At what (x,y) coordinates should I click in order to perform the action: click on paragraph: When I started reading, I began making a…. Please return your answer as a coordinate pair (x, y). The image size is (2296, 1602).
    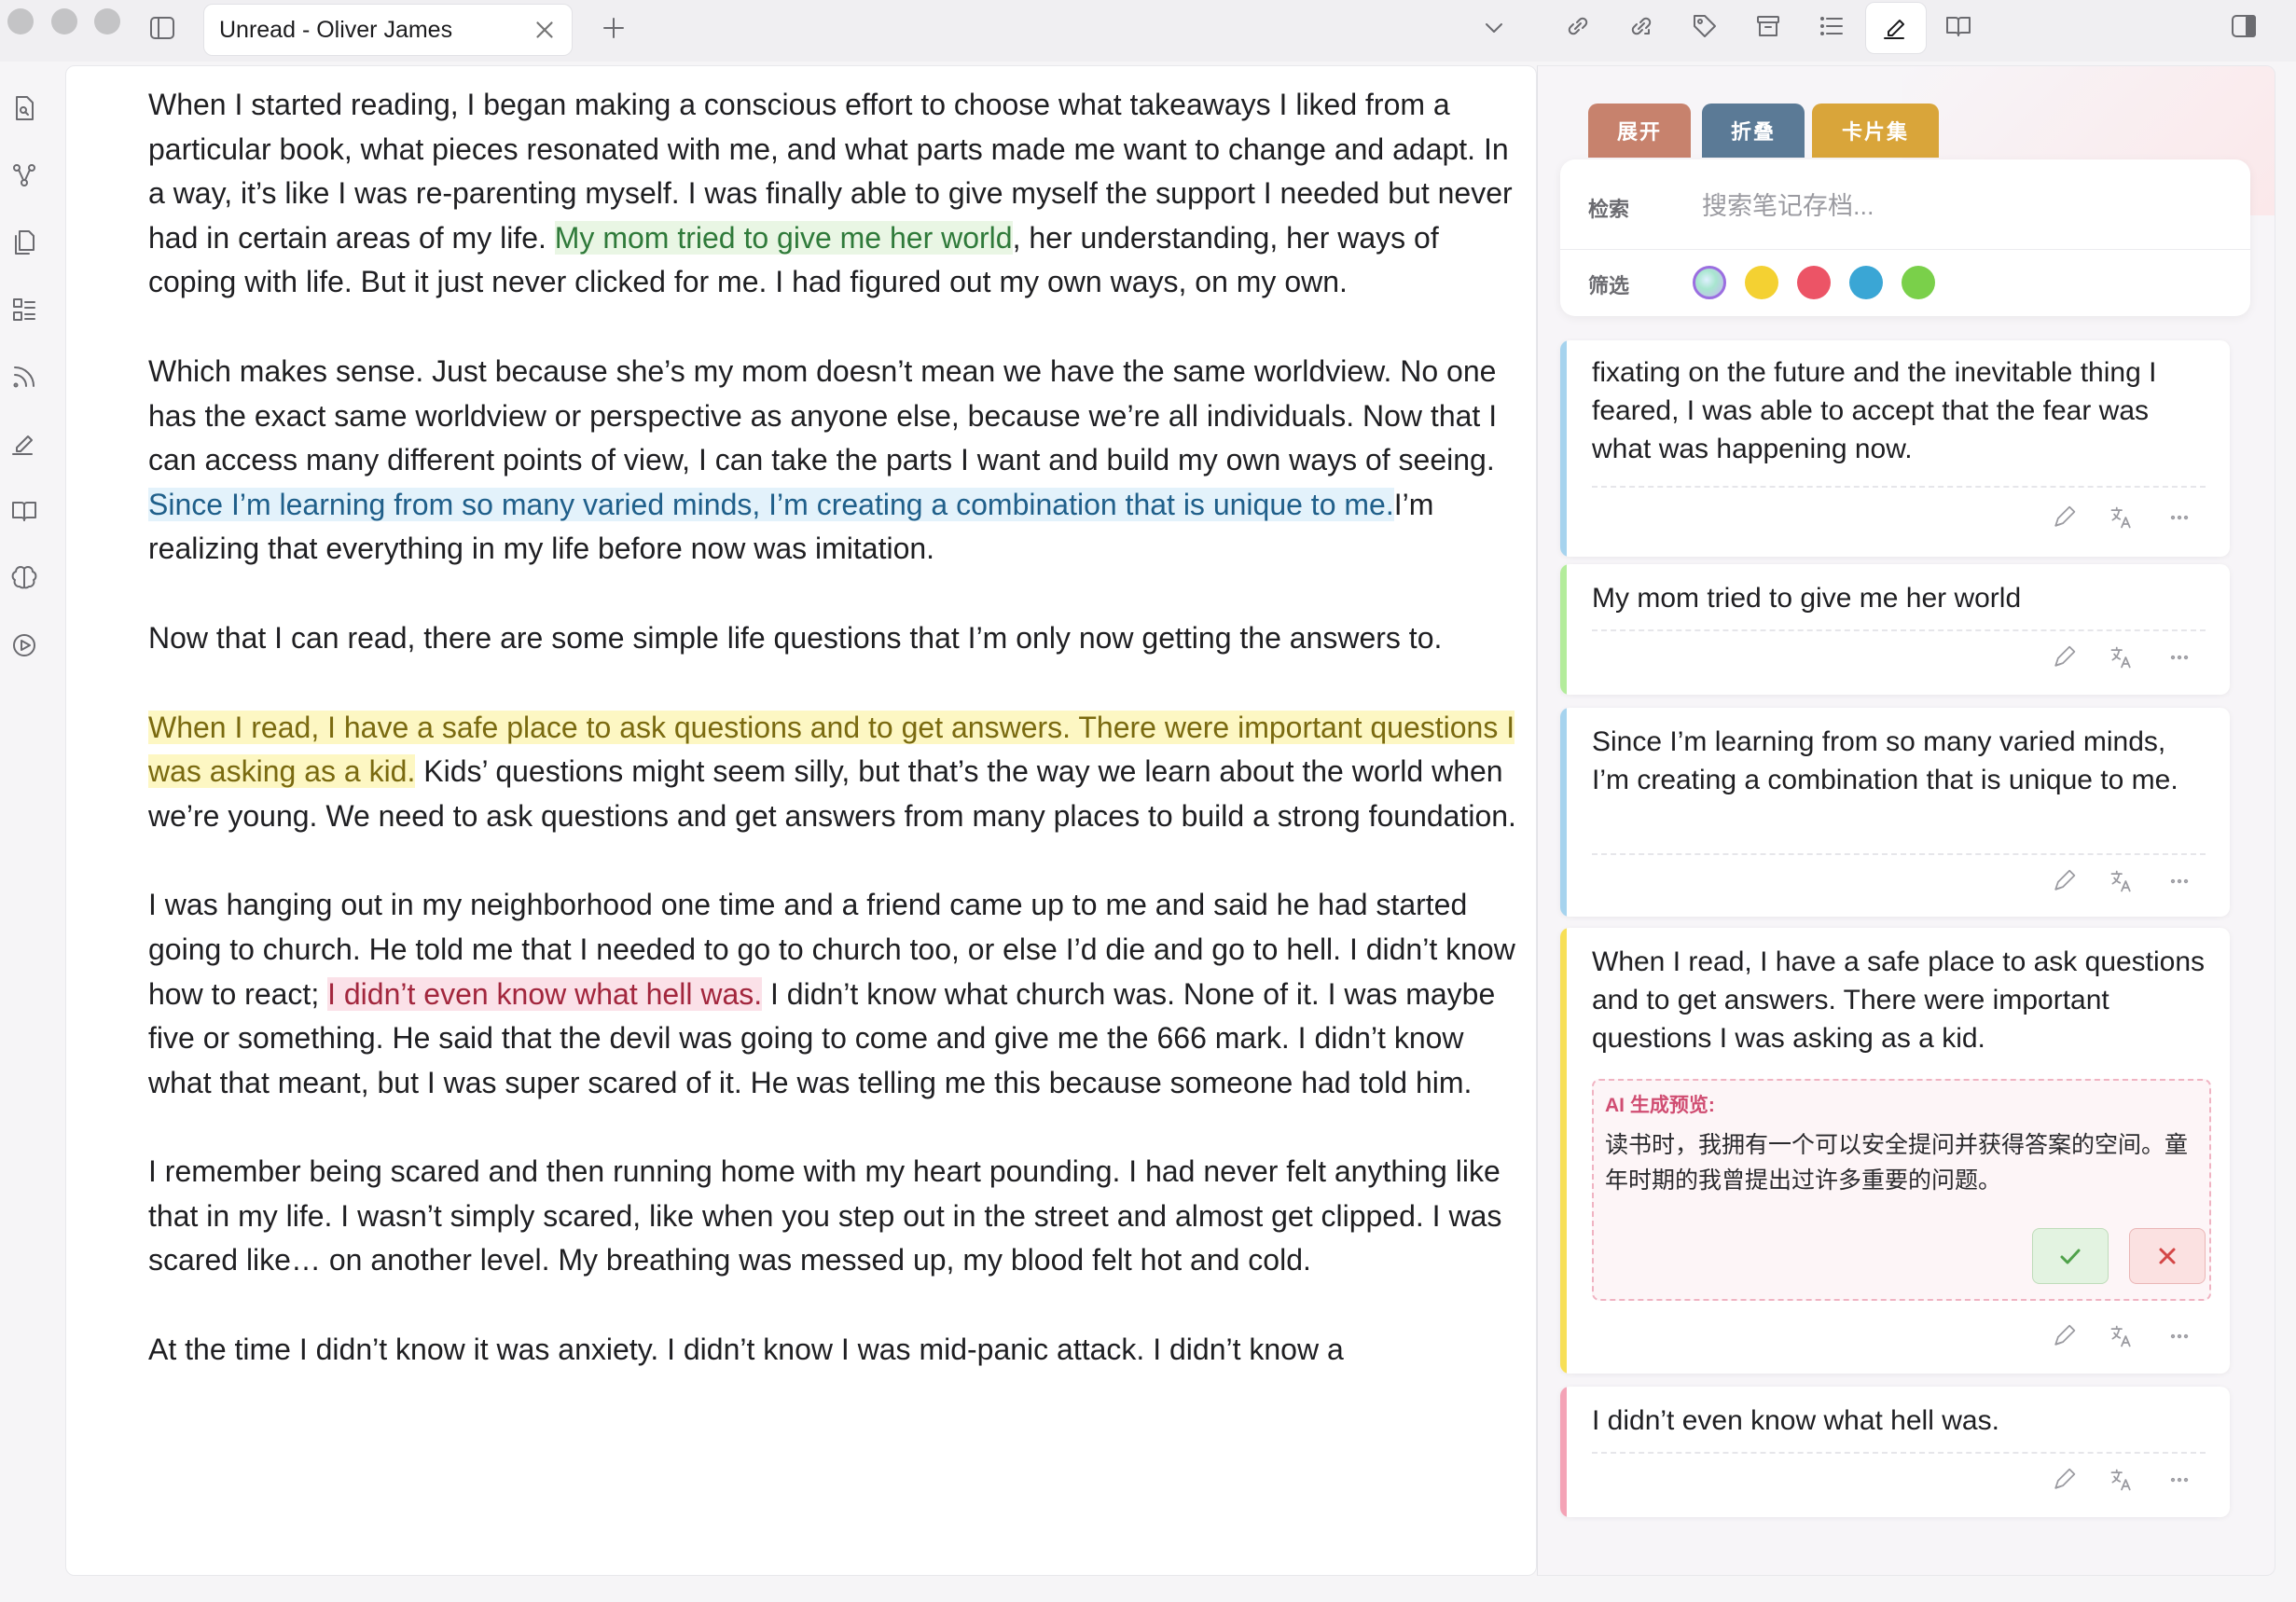
    Looking at the image, I should click on (838, 194).